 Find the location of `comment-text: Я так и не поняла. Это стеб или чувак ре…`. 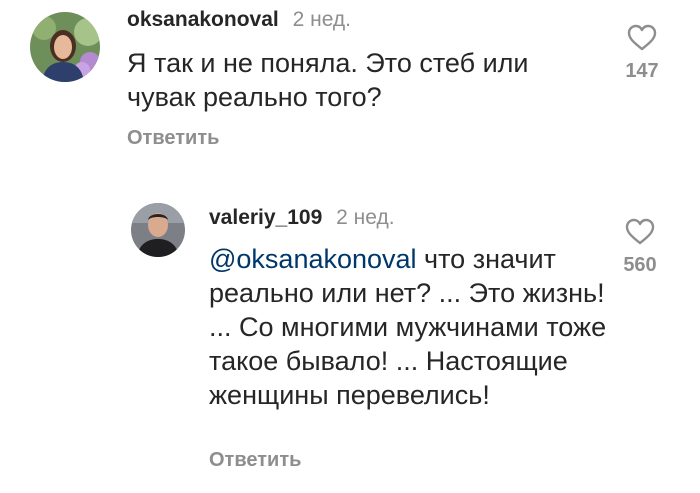

comment-text: Я так и не поняла. Это стеб или чувак ре… is located at coordinates (328, 80).